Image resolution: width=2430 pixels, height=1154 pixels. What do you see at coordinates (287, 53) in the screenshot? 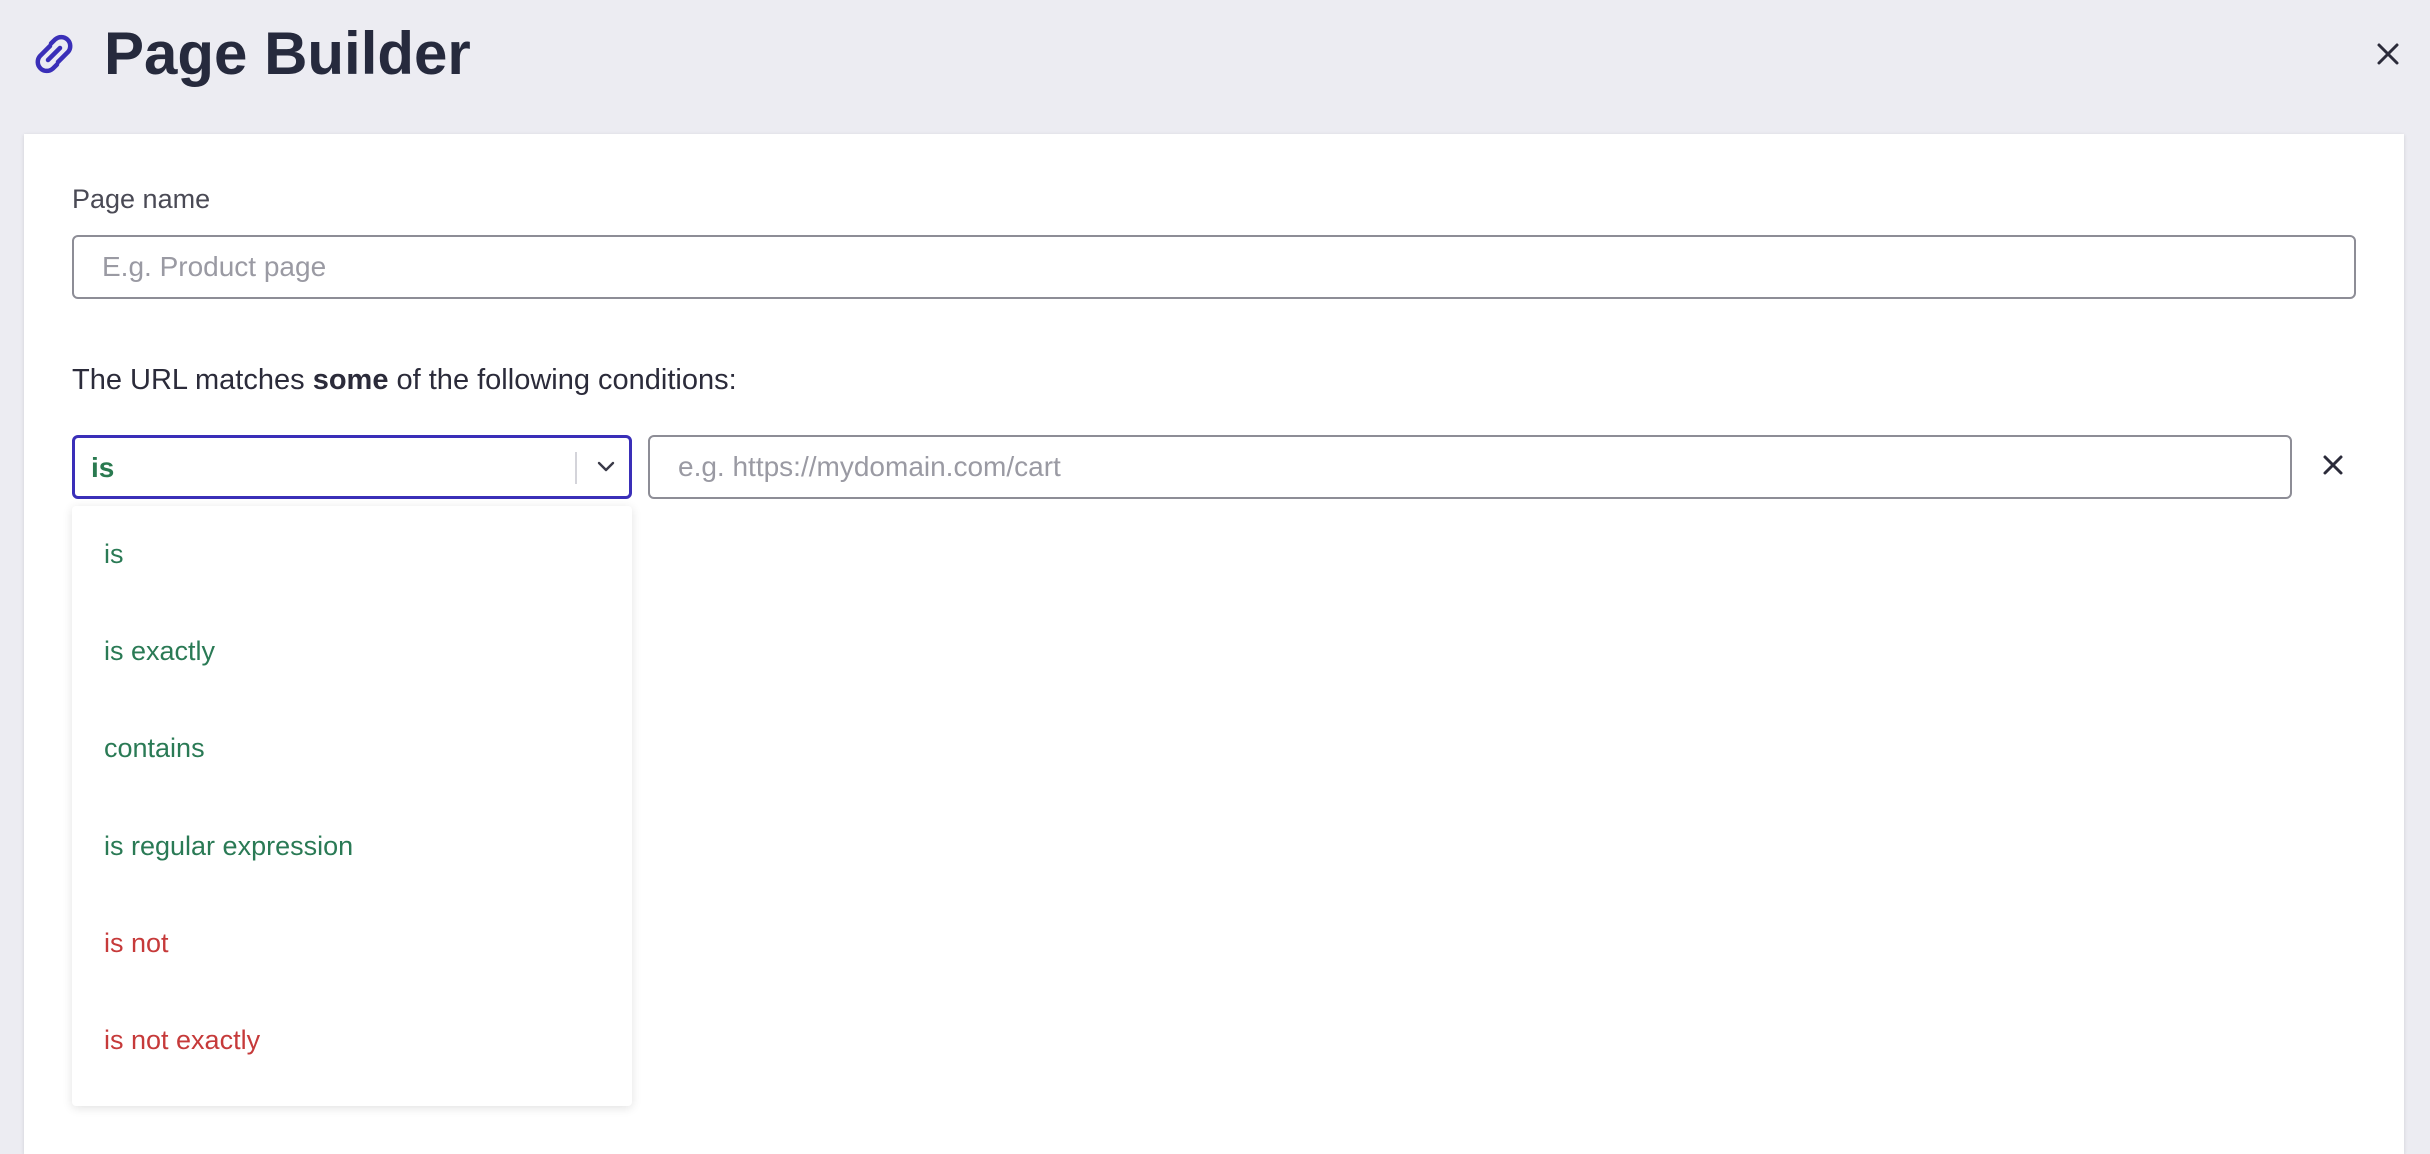
I see `page-title: Page Builder` at bounding box center [287, 53].